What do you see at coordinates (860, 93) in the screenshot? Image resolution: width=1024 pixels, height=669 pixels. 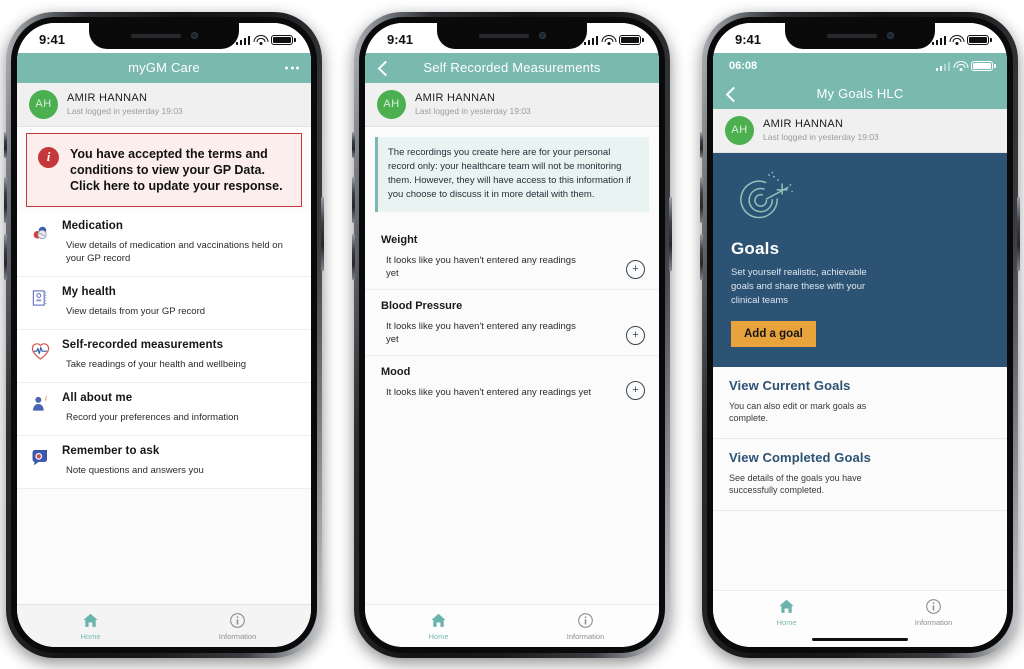 I see `page-title: My Goals HLC` at bounding box center [860, 93].